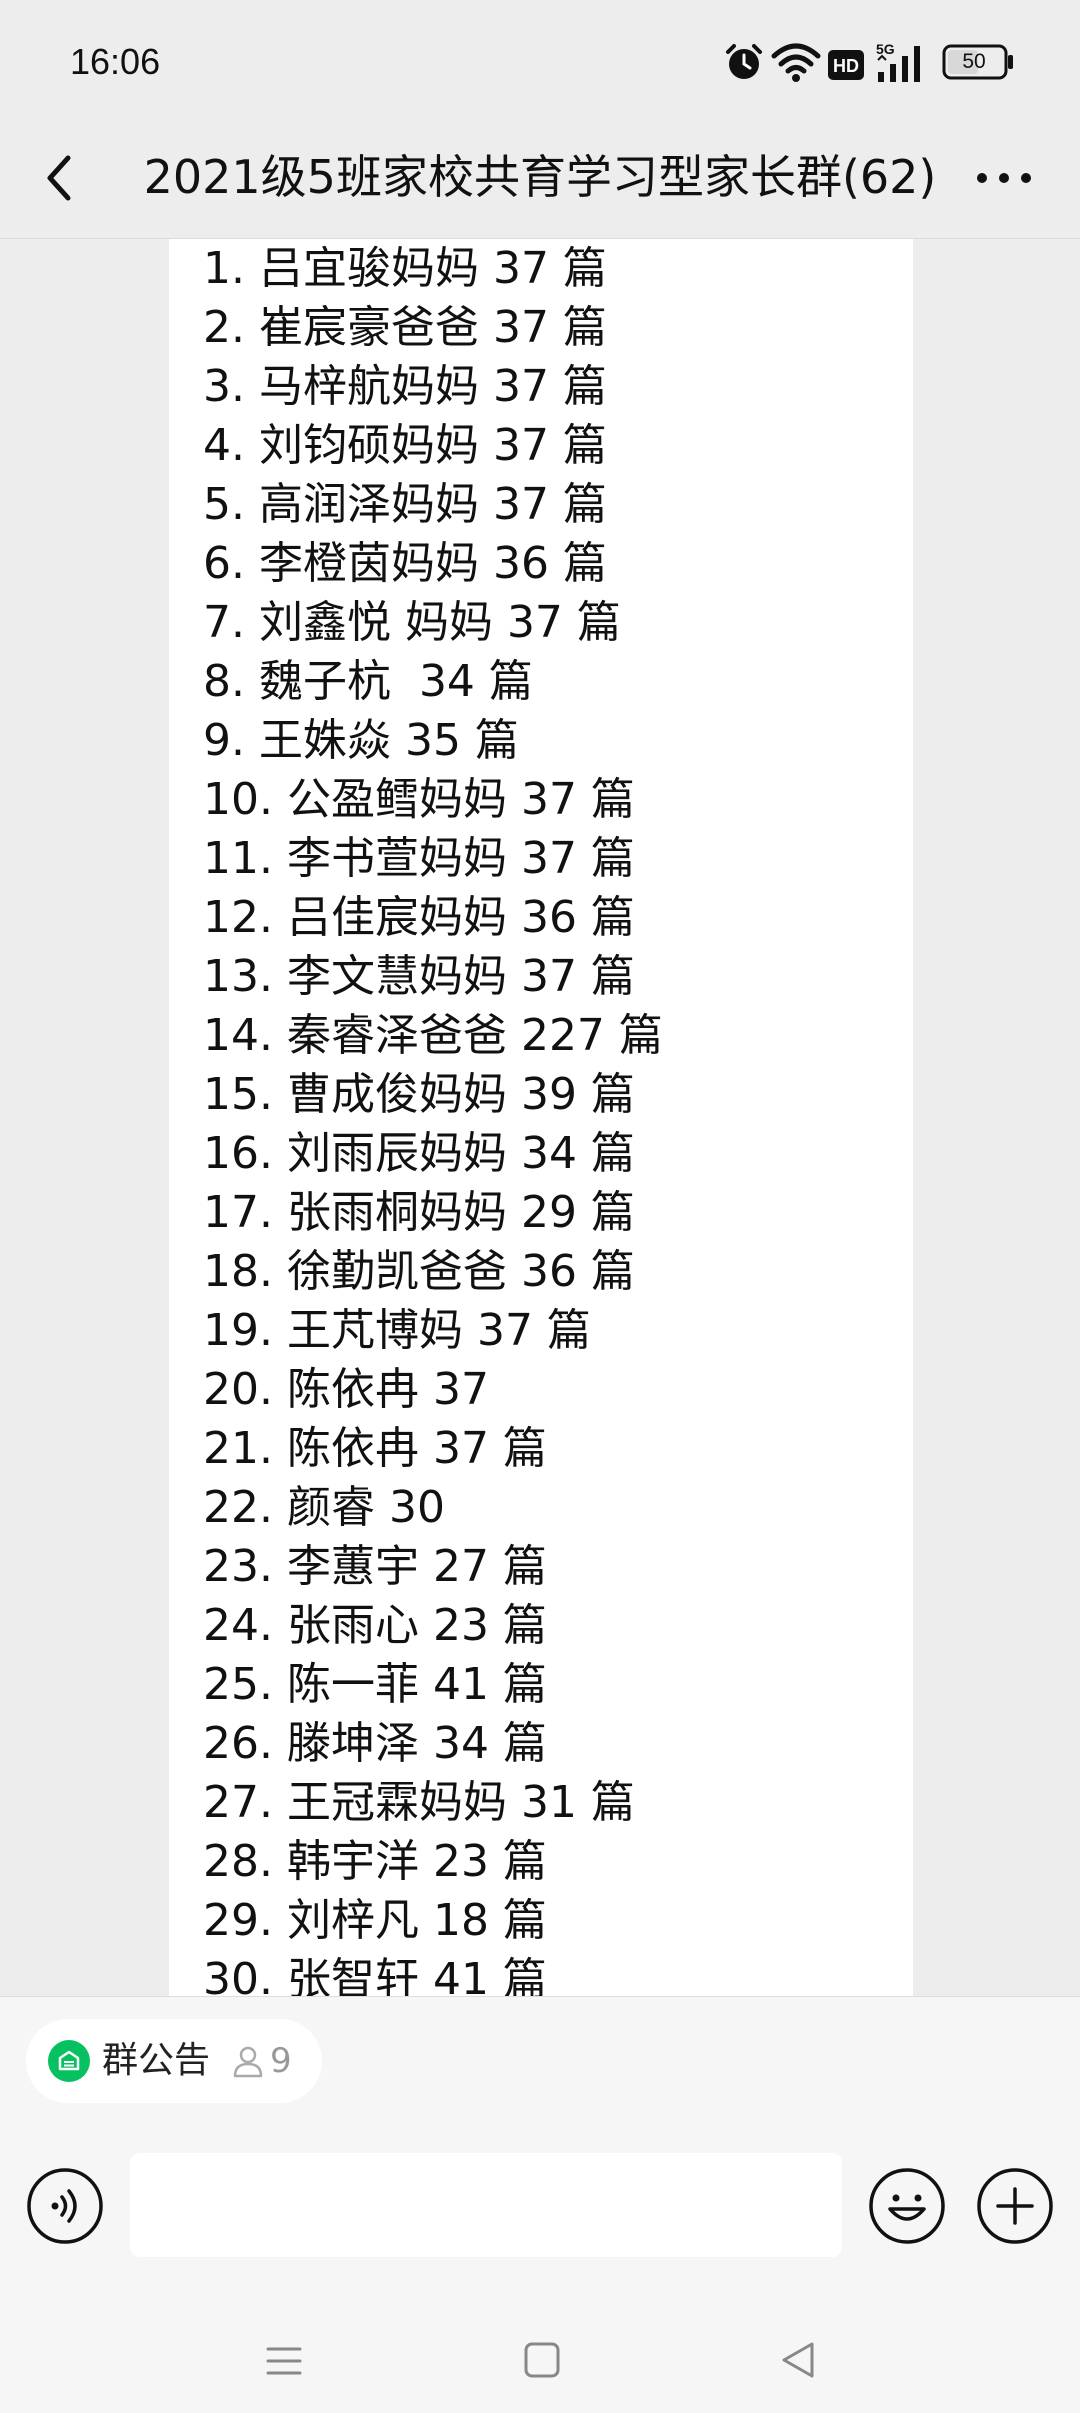  I want to click on back-arrow-icon, so click(59, 178).